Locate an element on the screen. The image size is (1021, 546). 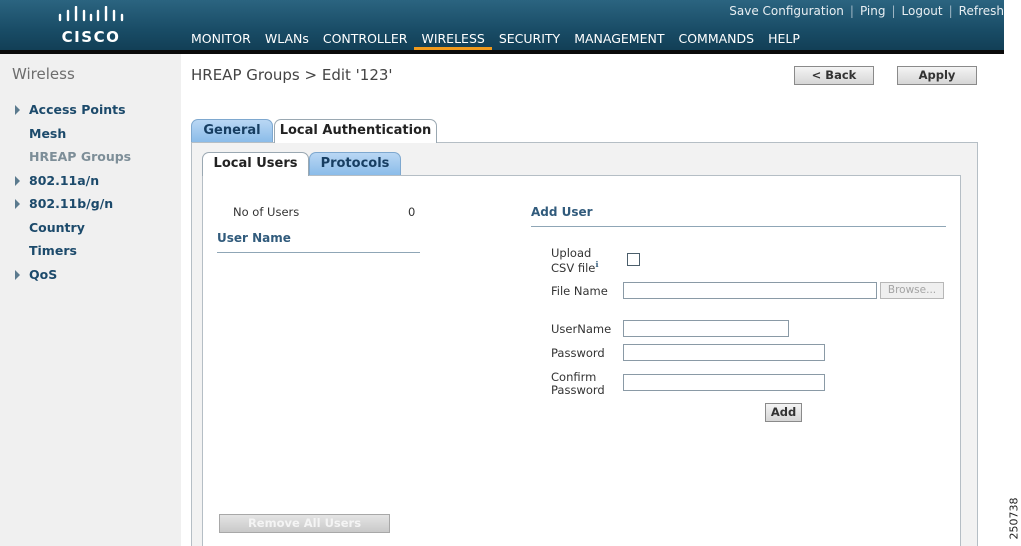
refresh-link: Refresh is located at coordinates (981, 11).